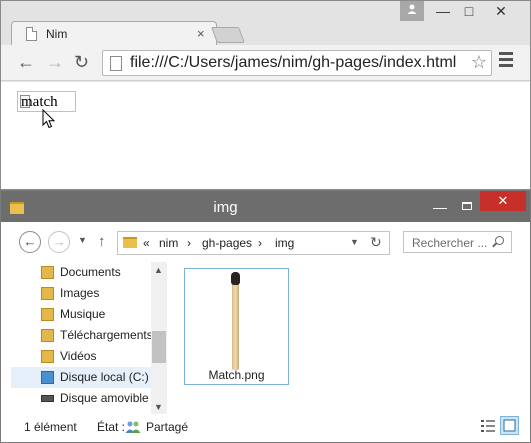 The image size is (531, 443). I want to click on explorer-title: img, so click(225, 207).